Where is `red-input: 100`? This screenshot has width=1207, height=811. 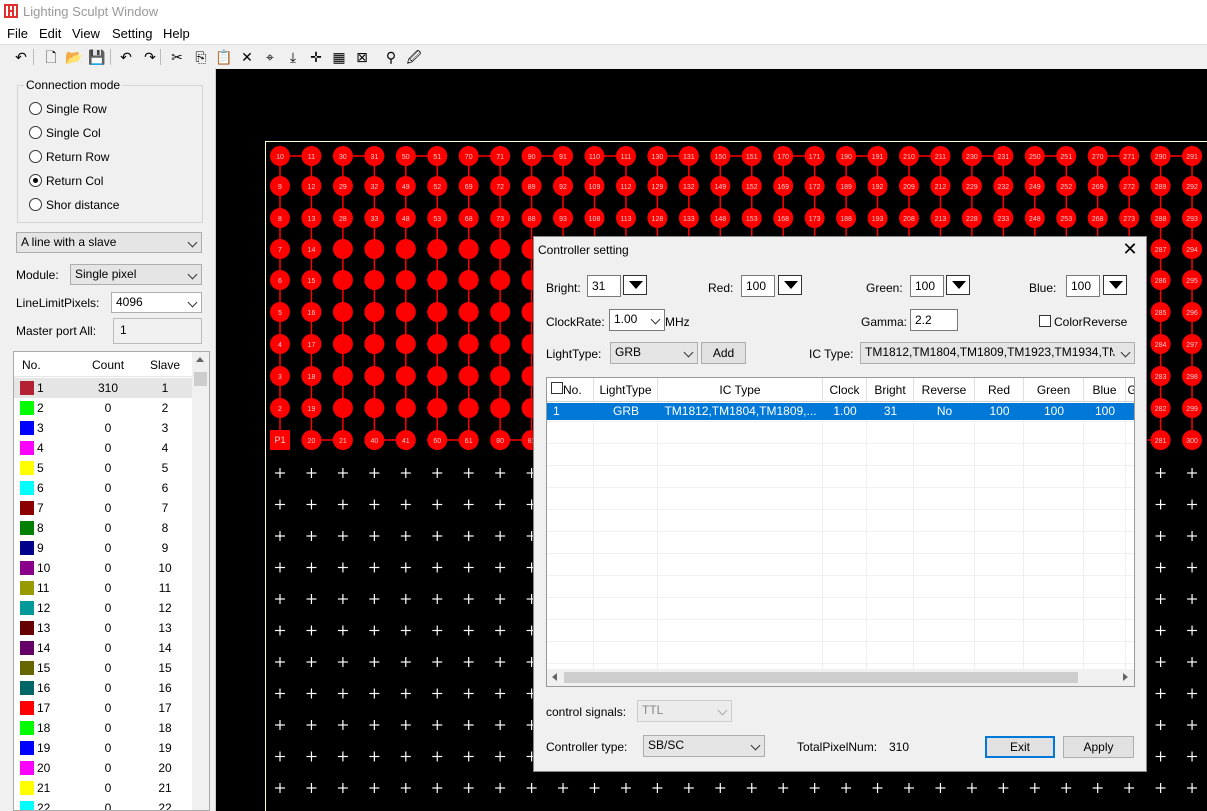
red-input: 100 is located at coordinates (758, 286).